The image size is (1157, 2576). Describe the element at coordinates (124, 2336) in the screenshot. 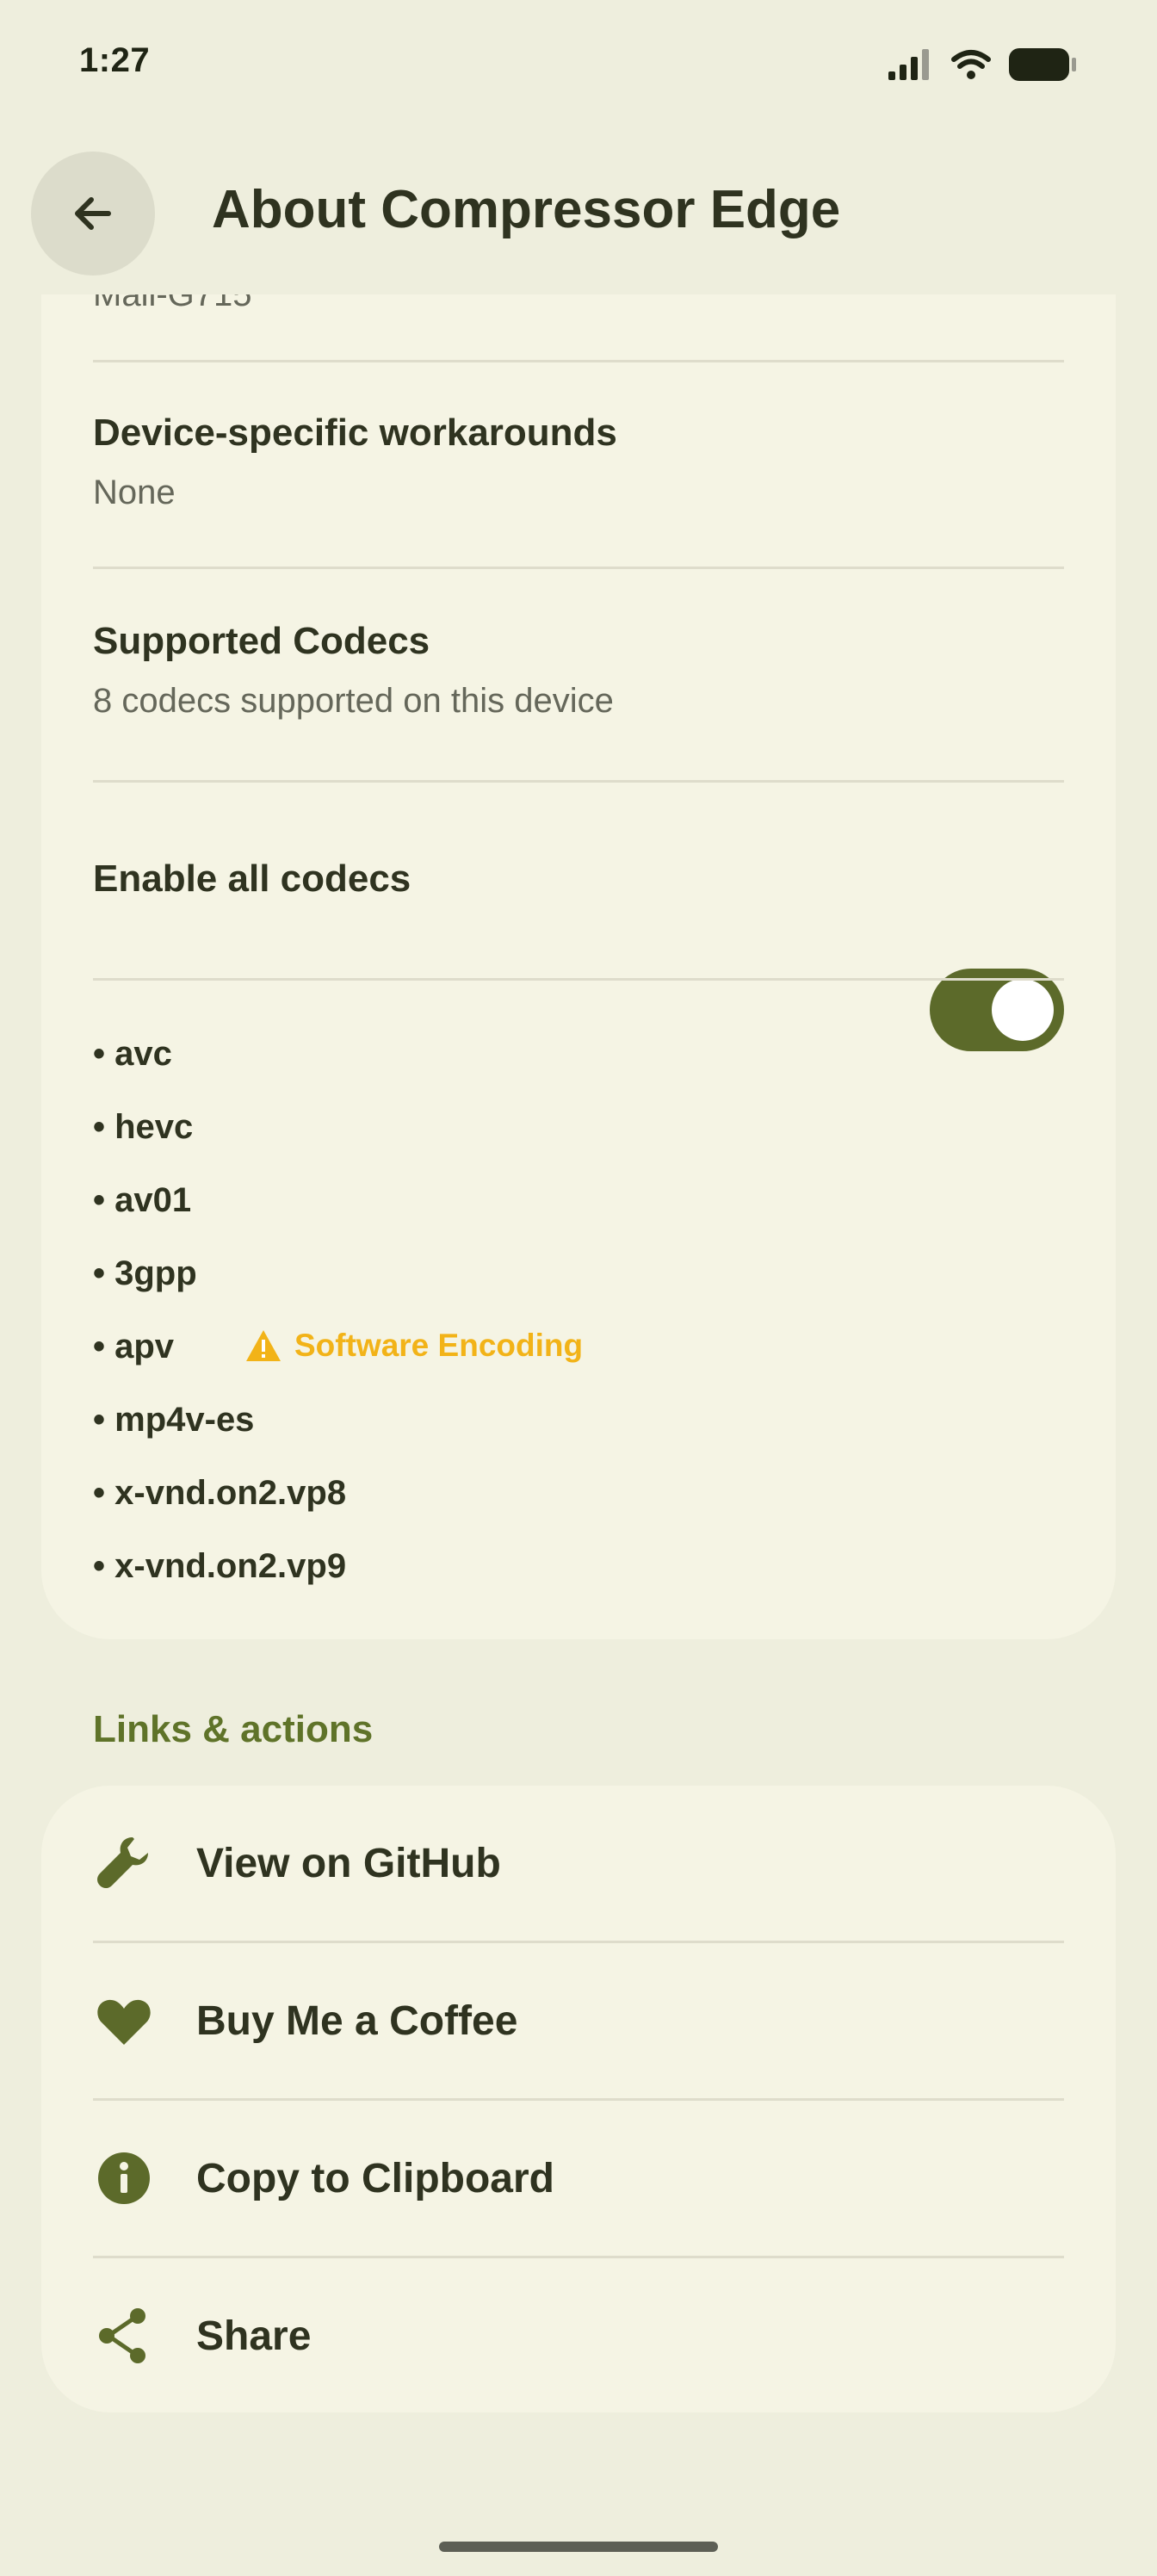

I see `share-icon` at that location.